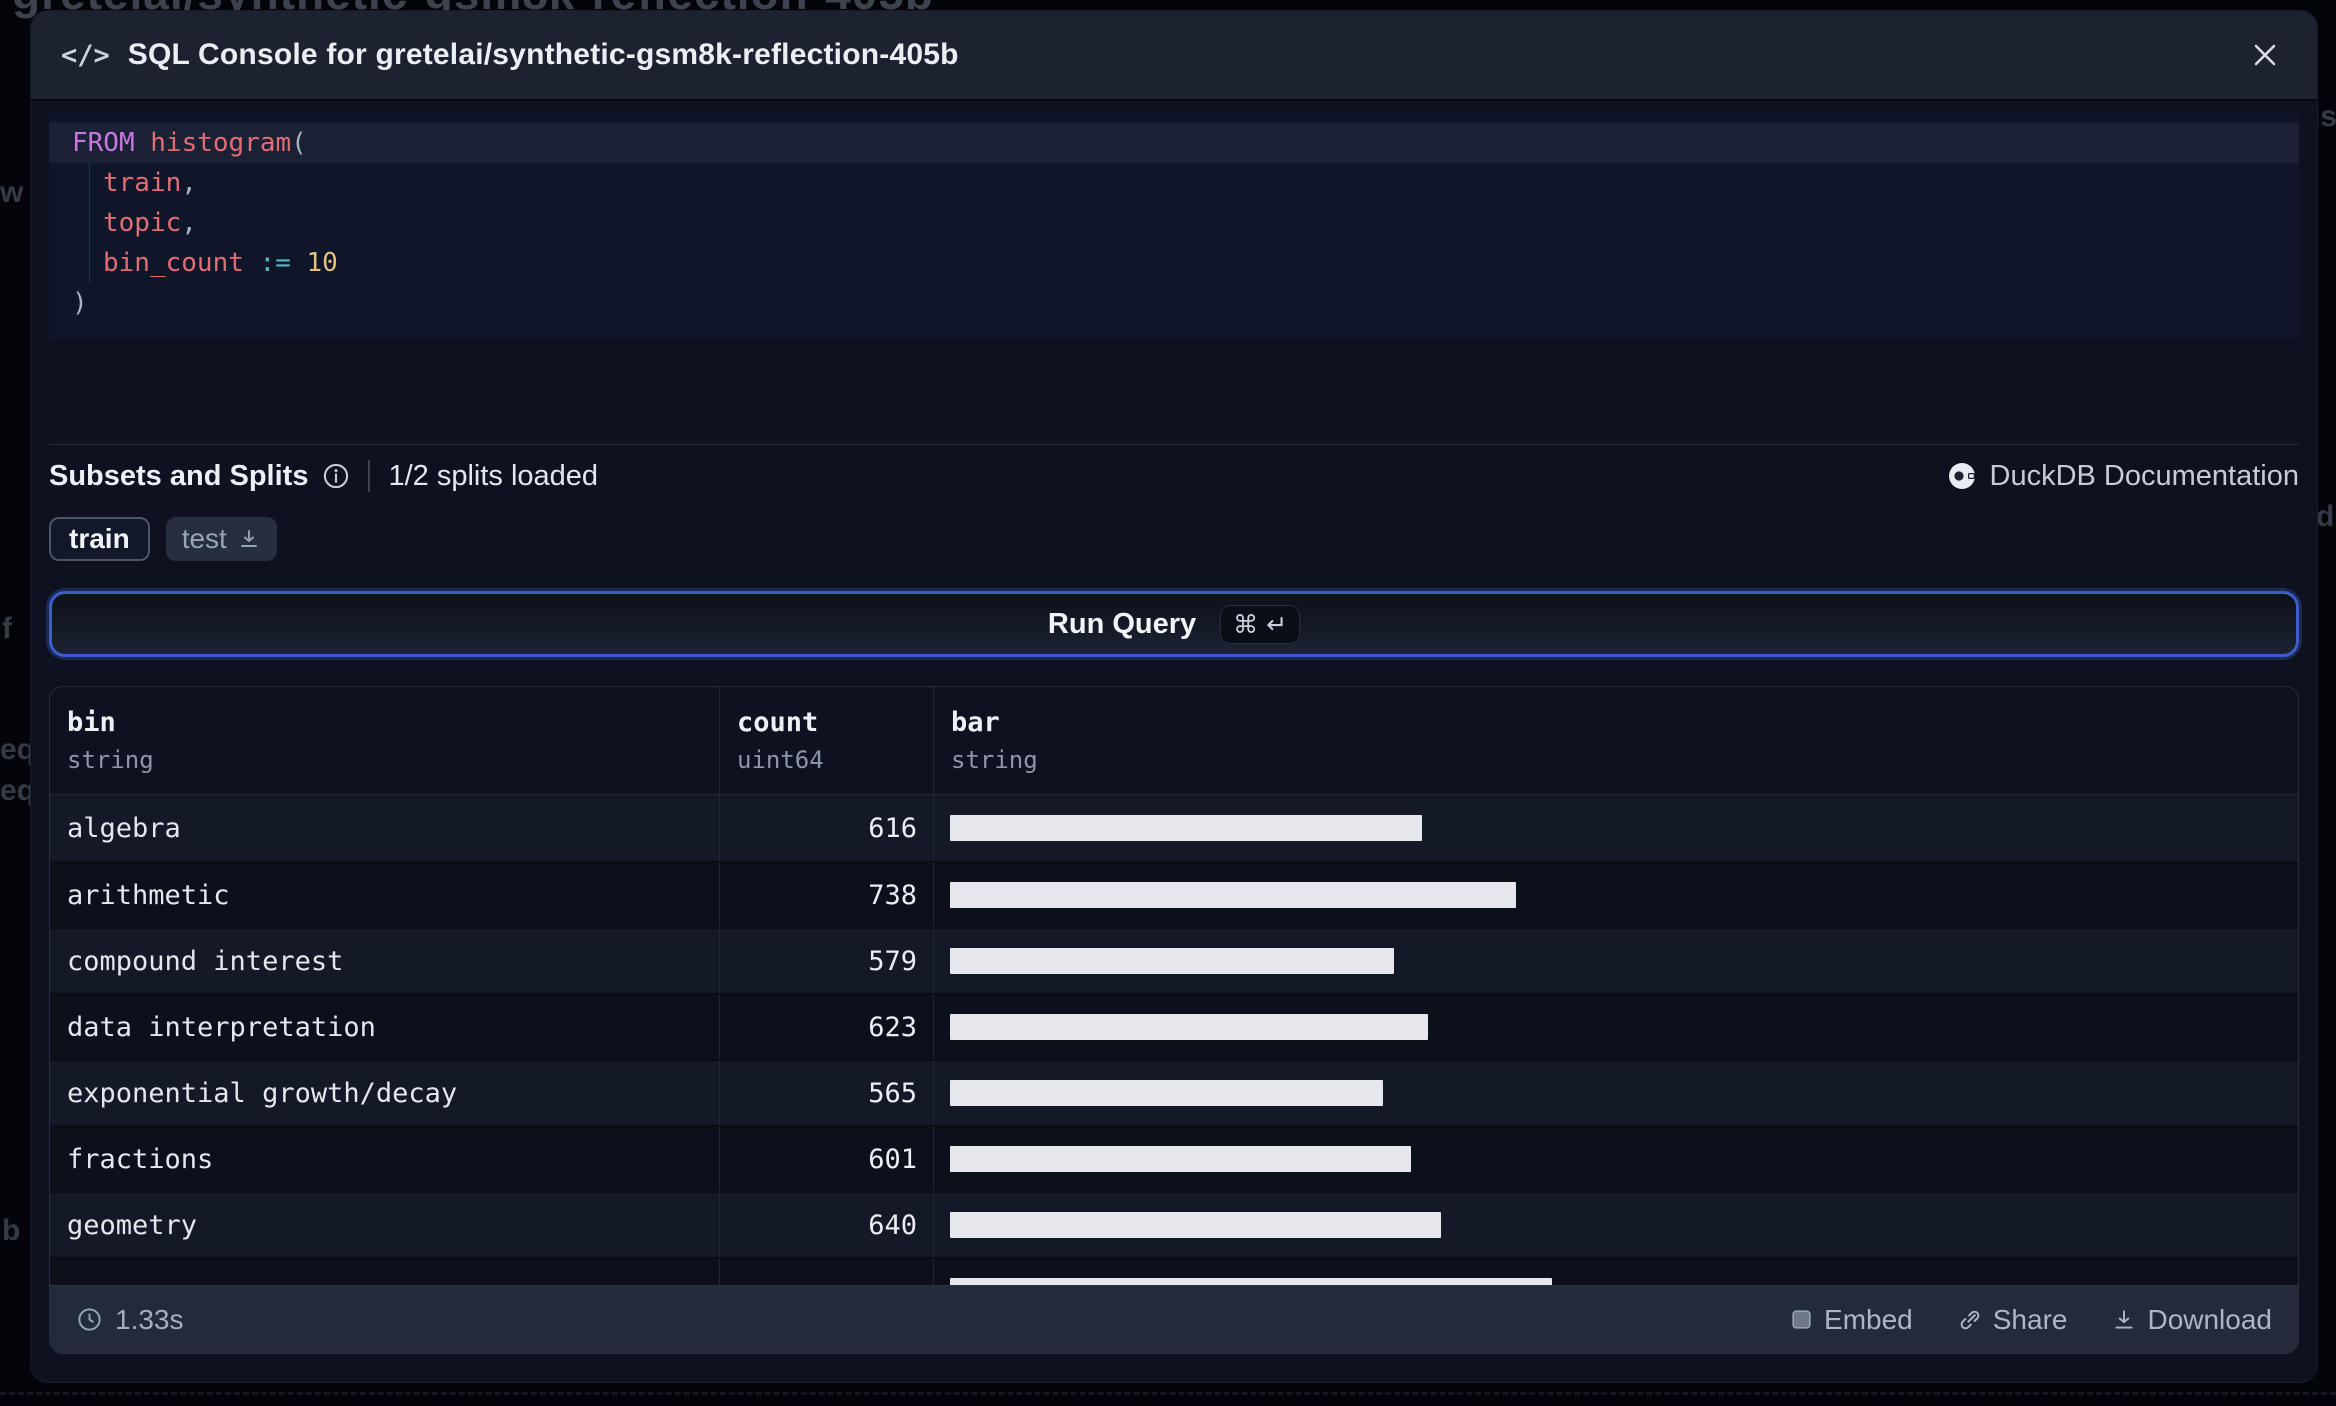 This screenshot has width=2336, height=1406. I want to click on run-query-button: Run Query ⌘ ↵, so click(1174, 624).